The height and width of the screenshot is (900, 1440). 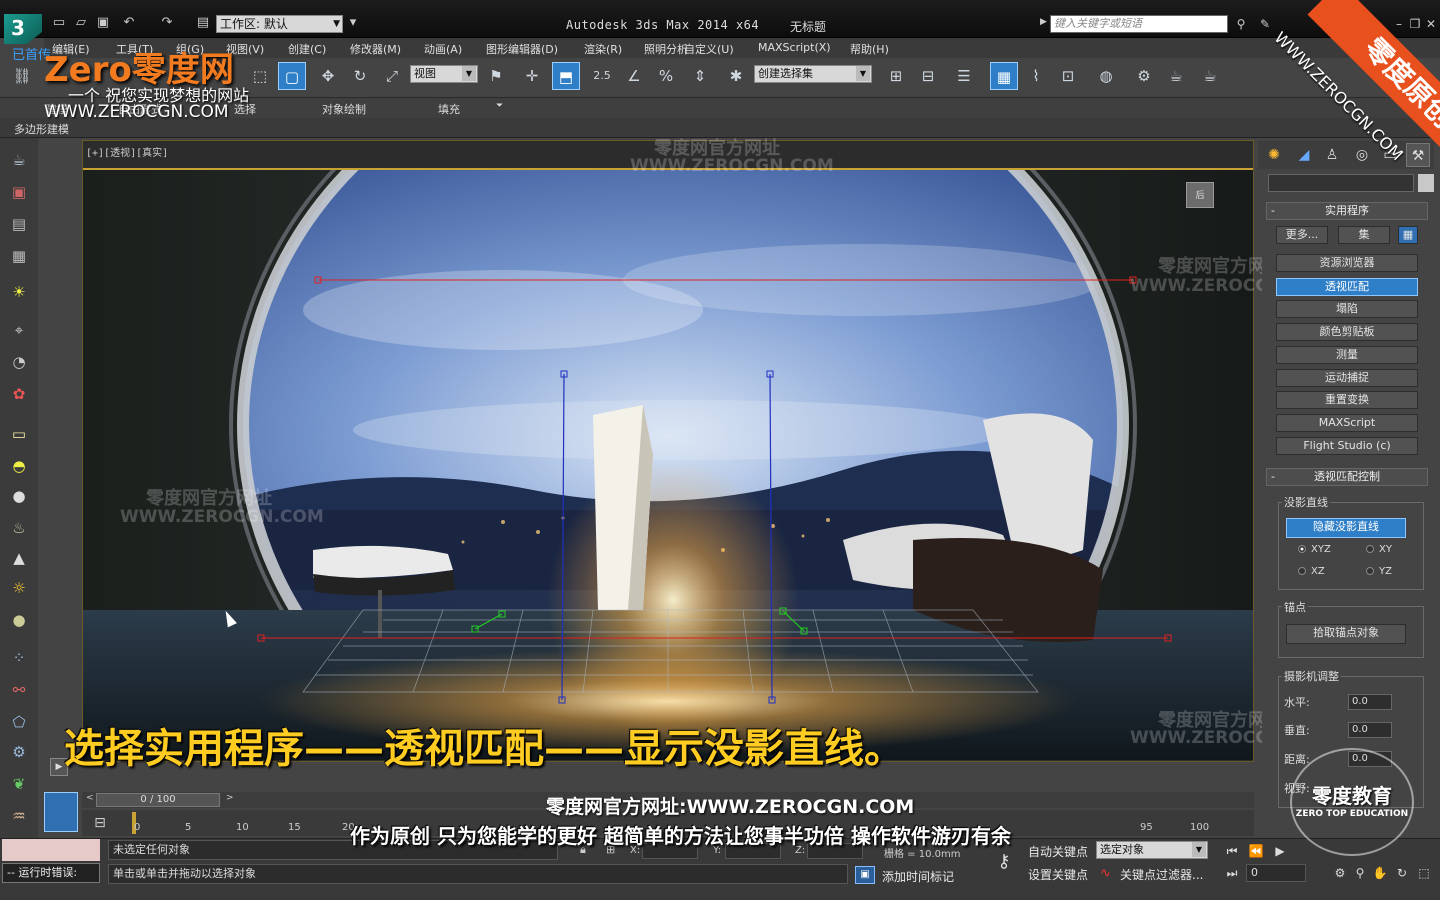 I want to click on viewcube: 后, so click(x=1200, y=195).